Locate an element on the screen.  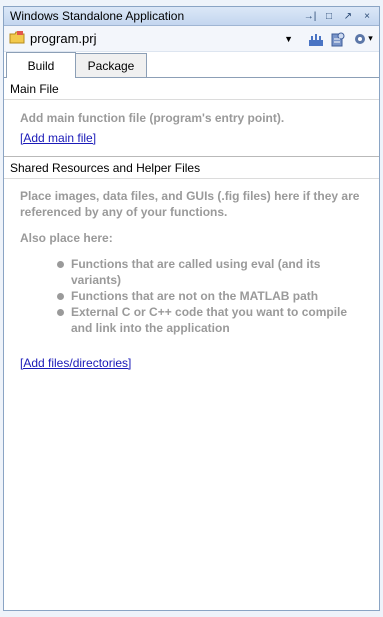
tab-strip: Build Package is located at coordinates (191, 65).